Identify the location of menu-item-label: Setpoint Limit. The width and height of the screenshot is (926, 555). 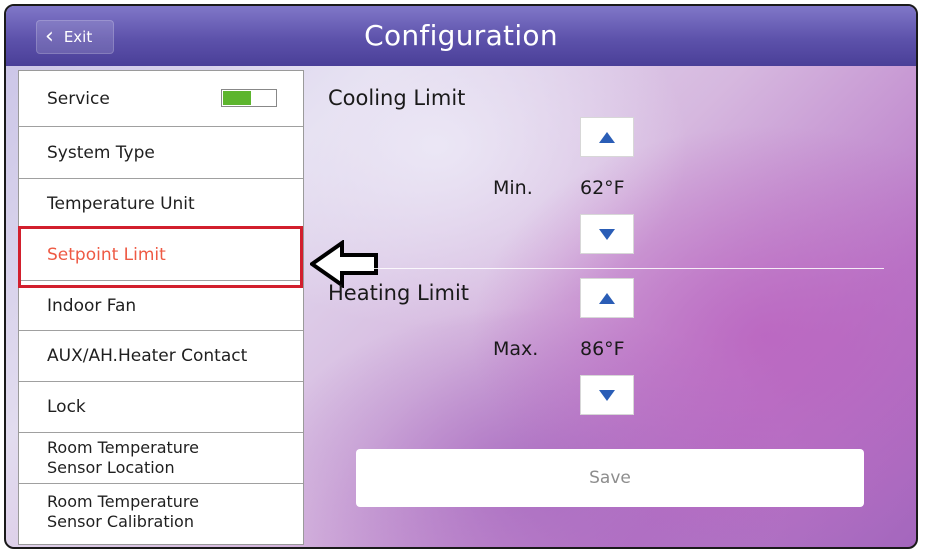
(106, 254).